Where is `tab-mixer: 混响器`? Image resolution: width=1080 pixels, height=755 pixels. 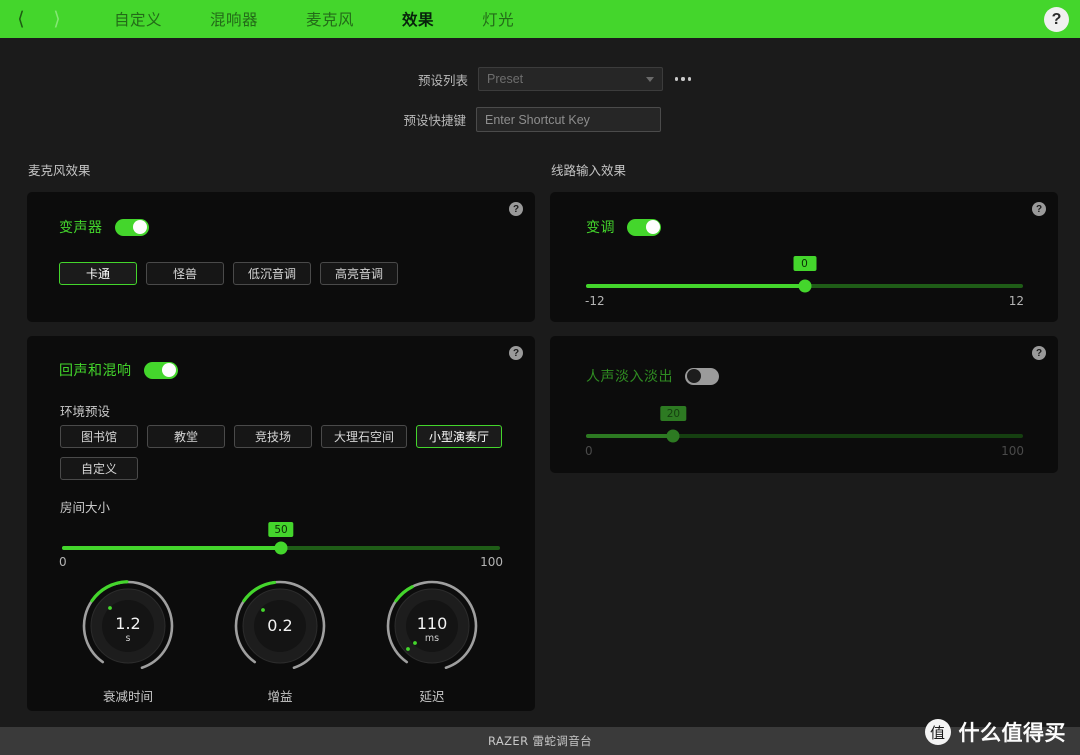 tab-mixer: 混响器 is located at coordinates (234, 19).